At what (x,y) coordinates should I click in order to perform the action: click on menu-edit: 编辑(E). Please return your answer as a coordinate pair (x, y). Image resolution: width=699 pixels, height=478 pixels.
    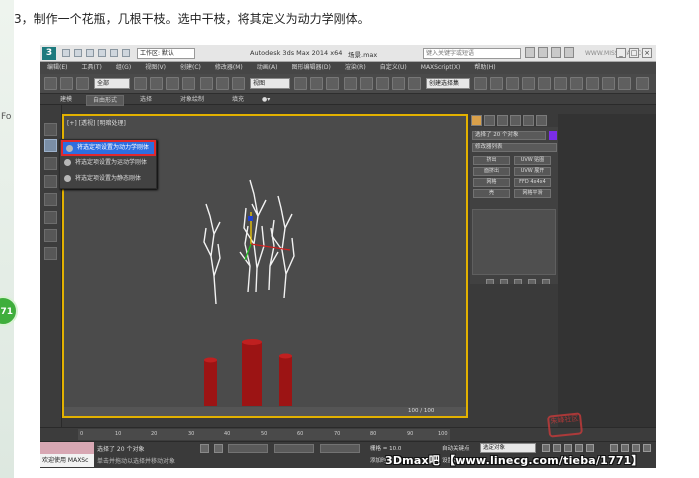
    Looking at the image, I should click on (57, 68).